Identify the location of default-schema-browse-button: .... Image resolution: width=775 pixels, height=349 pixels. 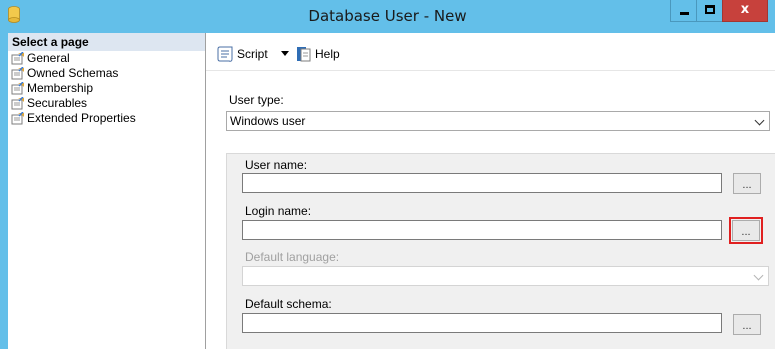
(747, 324).